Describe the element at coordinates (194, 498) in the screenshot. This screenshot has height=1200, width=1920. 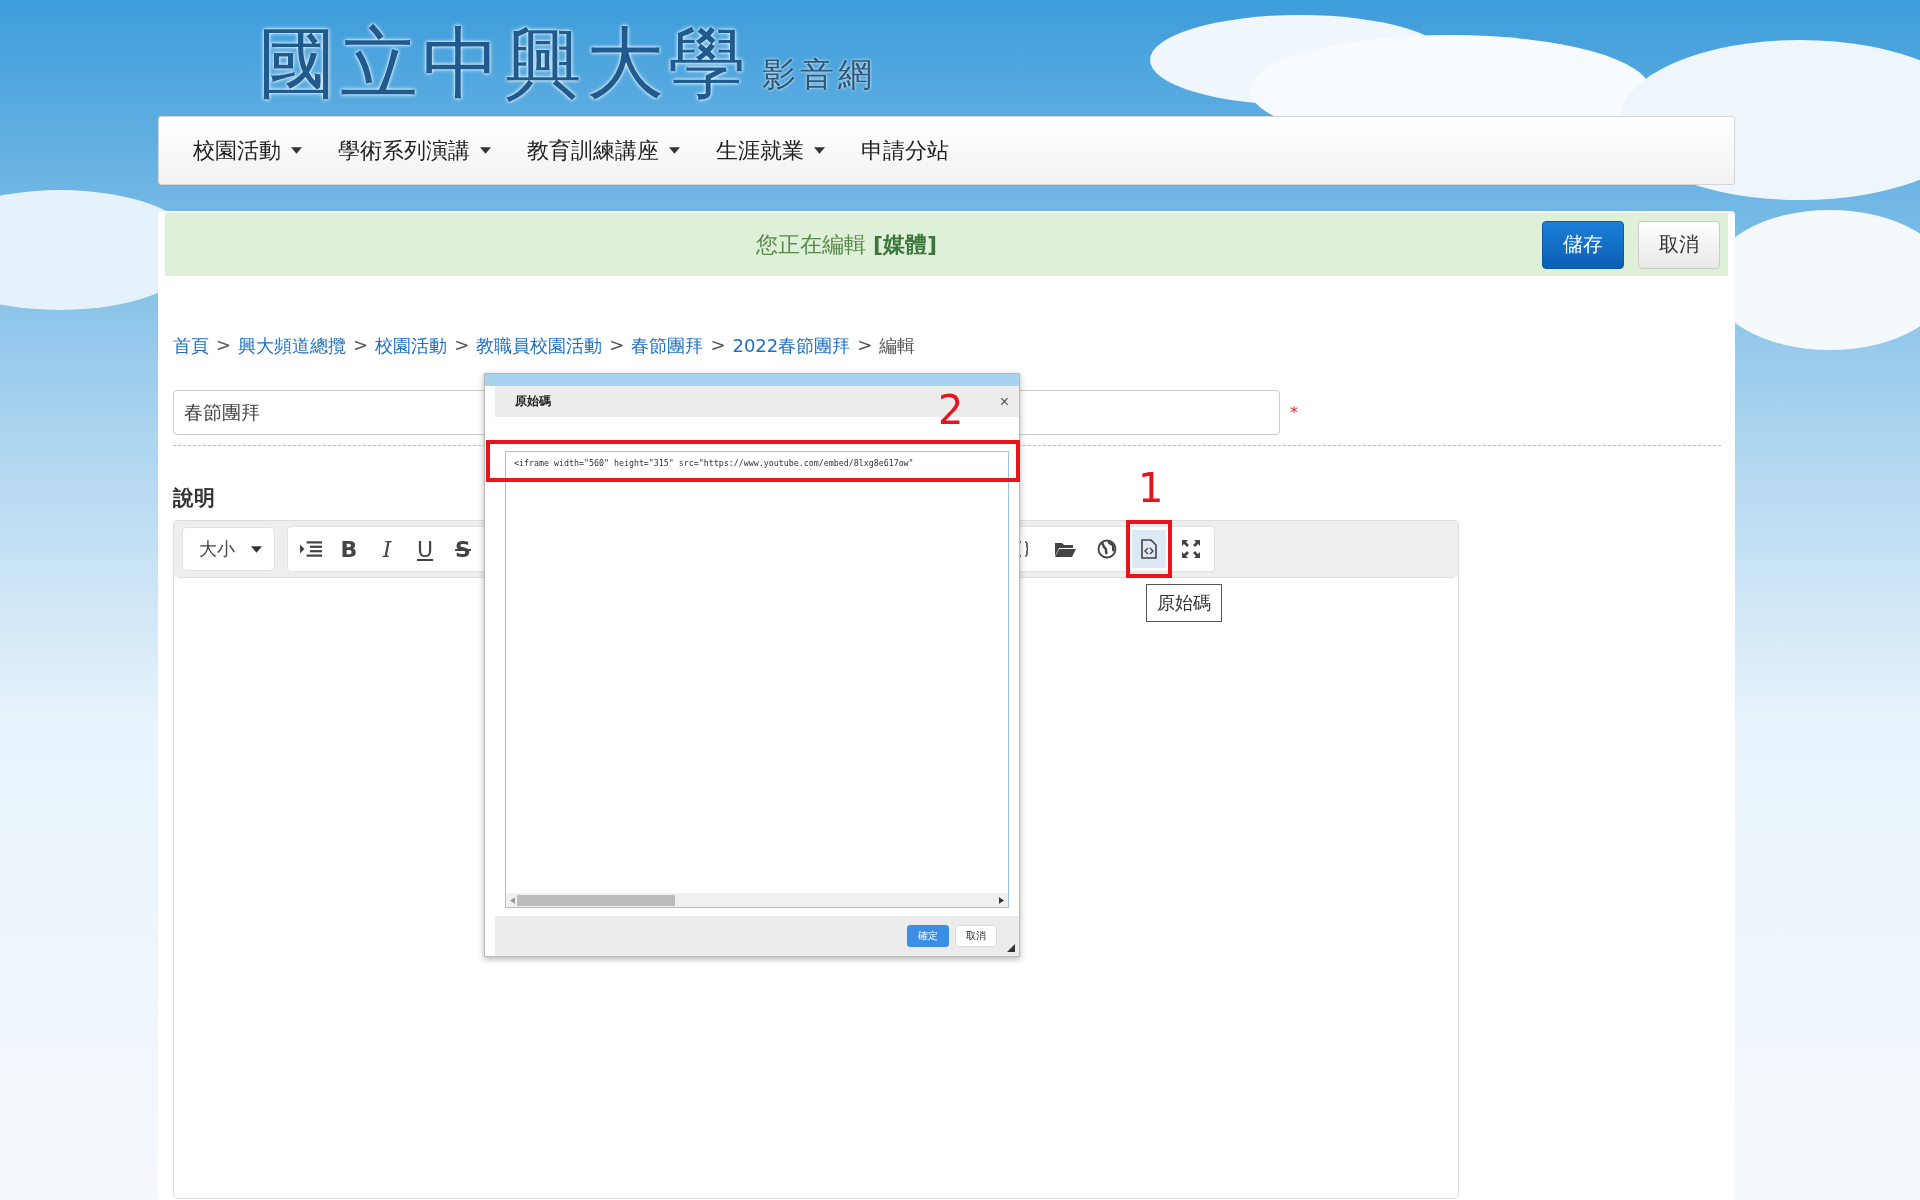
I see `field-label: 說明` at that location.